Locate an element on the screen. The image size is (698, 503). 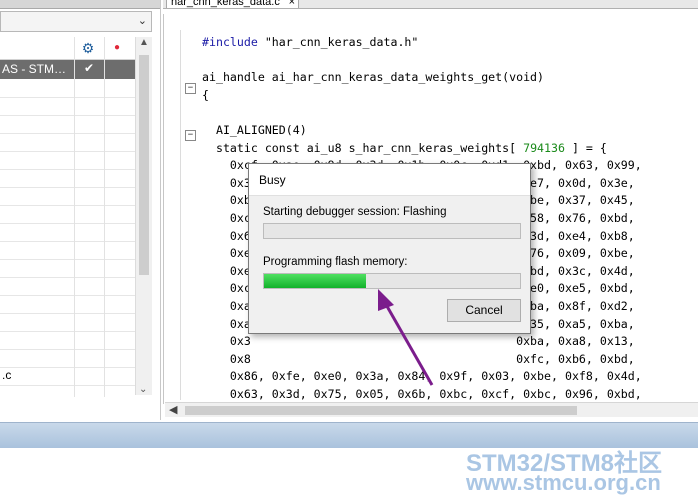
editor-horizontal-scrollbar: ◀ is located at coordinates (431, 409).